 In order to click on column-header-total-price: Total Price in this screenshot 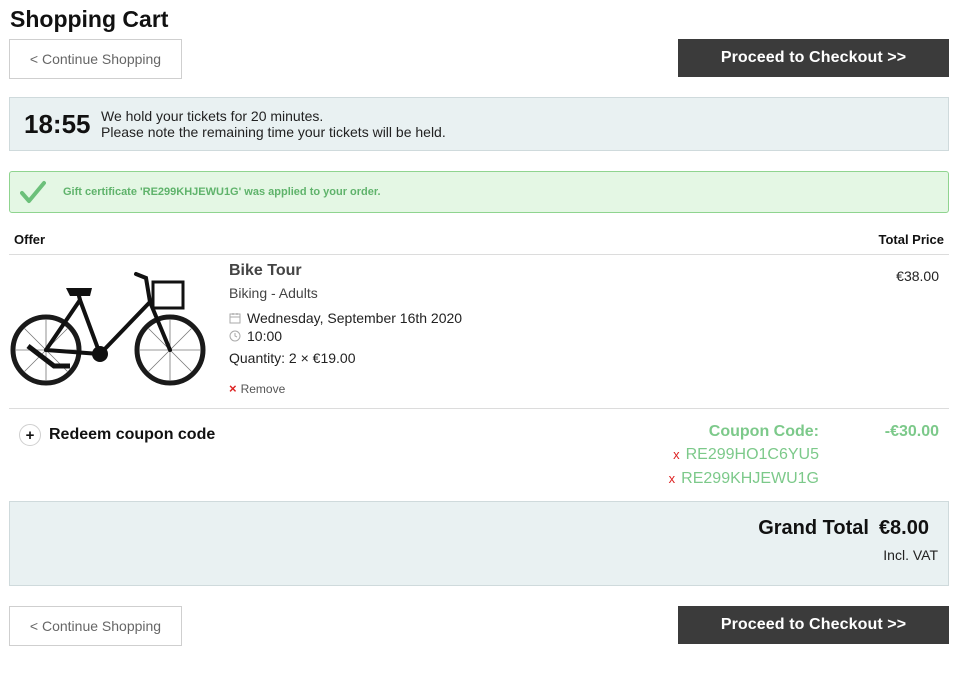, I will do `click(911, 239)`.